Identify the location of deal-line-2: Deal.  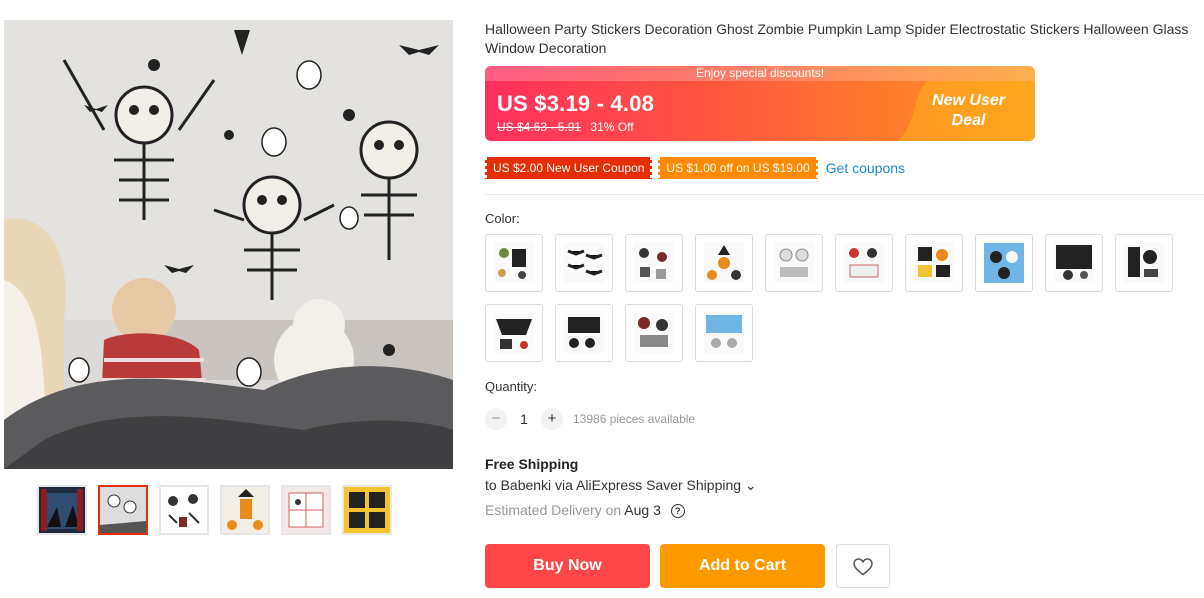
(968, 120).